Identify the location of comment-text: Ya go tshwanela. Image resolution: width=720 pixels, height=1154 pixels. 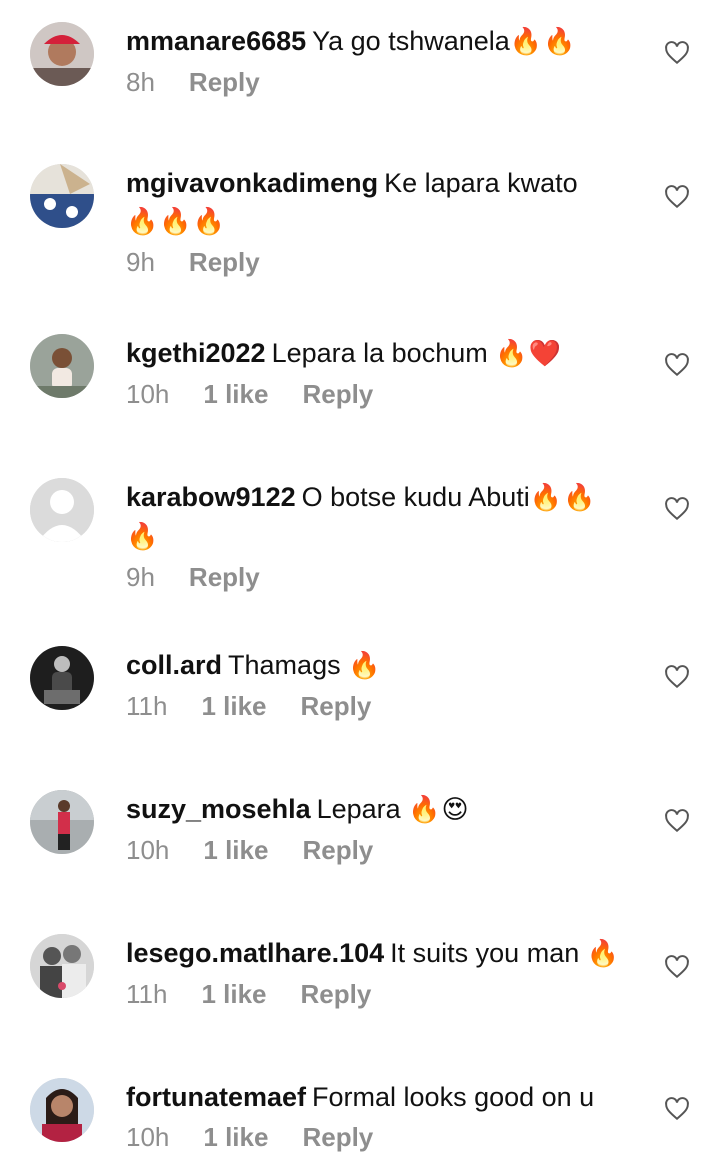
(411, 41).